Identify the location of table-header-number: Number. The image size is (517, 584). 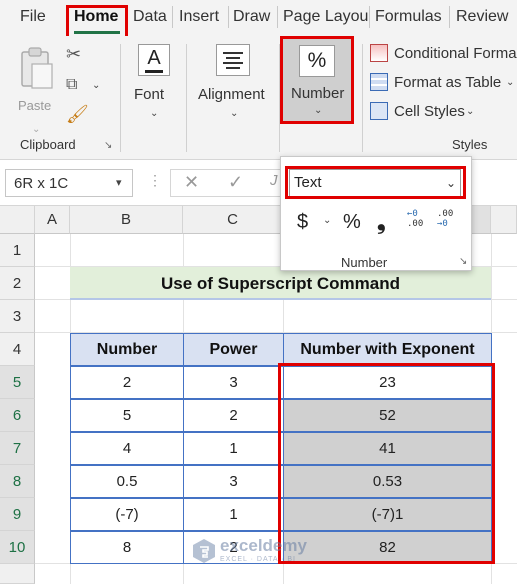
(127, 349).